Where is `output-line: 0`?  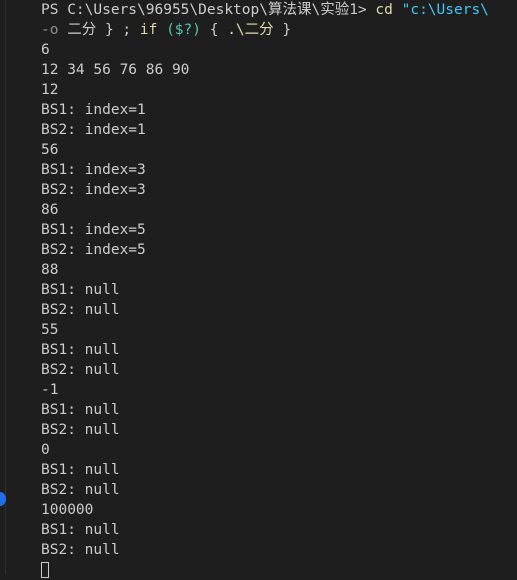
output-line: 0 is located at coordinates (45, 450).